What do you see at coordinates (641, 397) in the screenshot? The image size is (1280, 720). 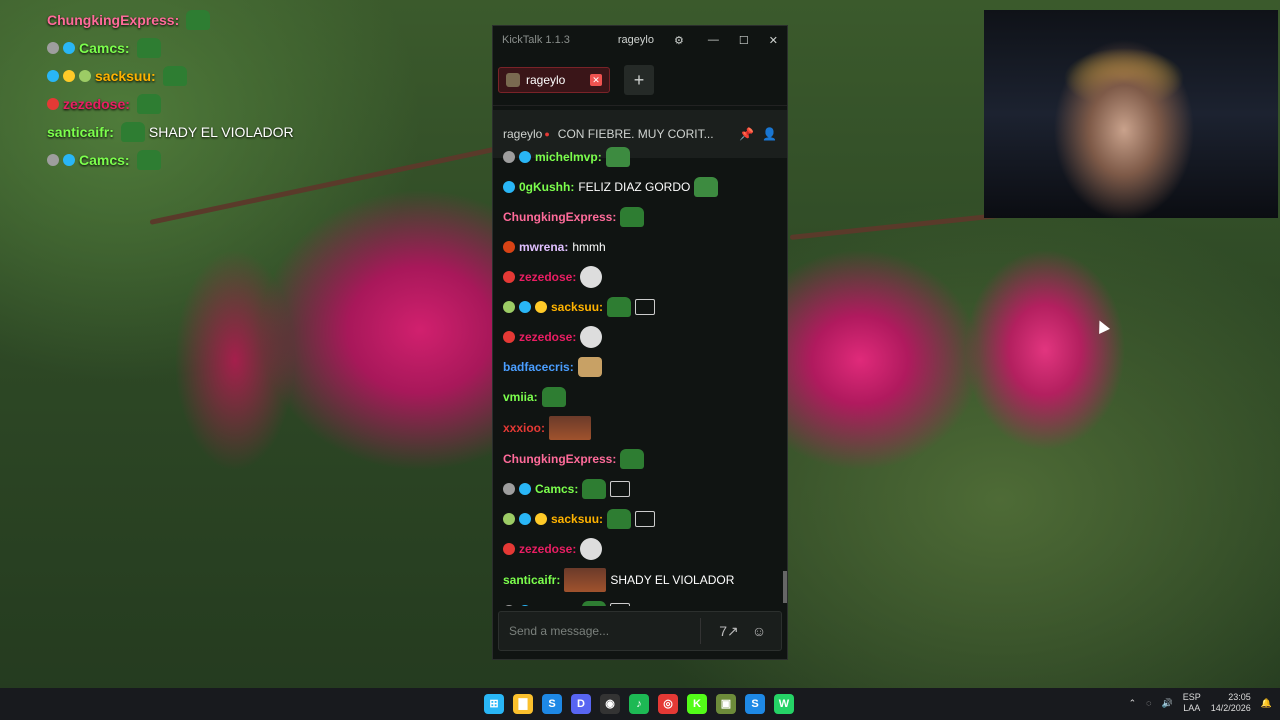 I see `chat-message: vmiia:` at bounding box center [641, 397].